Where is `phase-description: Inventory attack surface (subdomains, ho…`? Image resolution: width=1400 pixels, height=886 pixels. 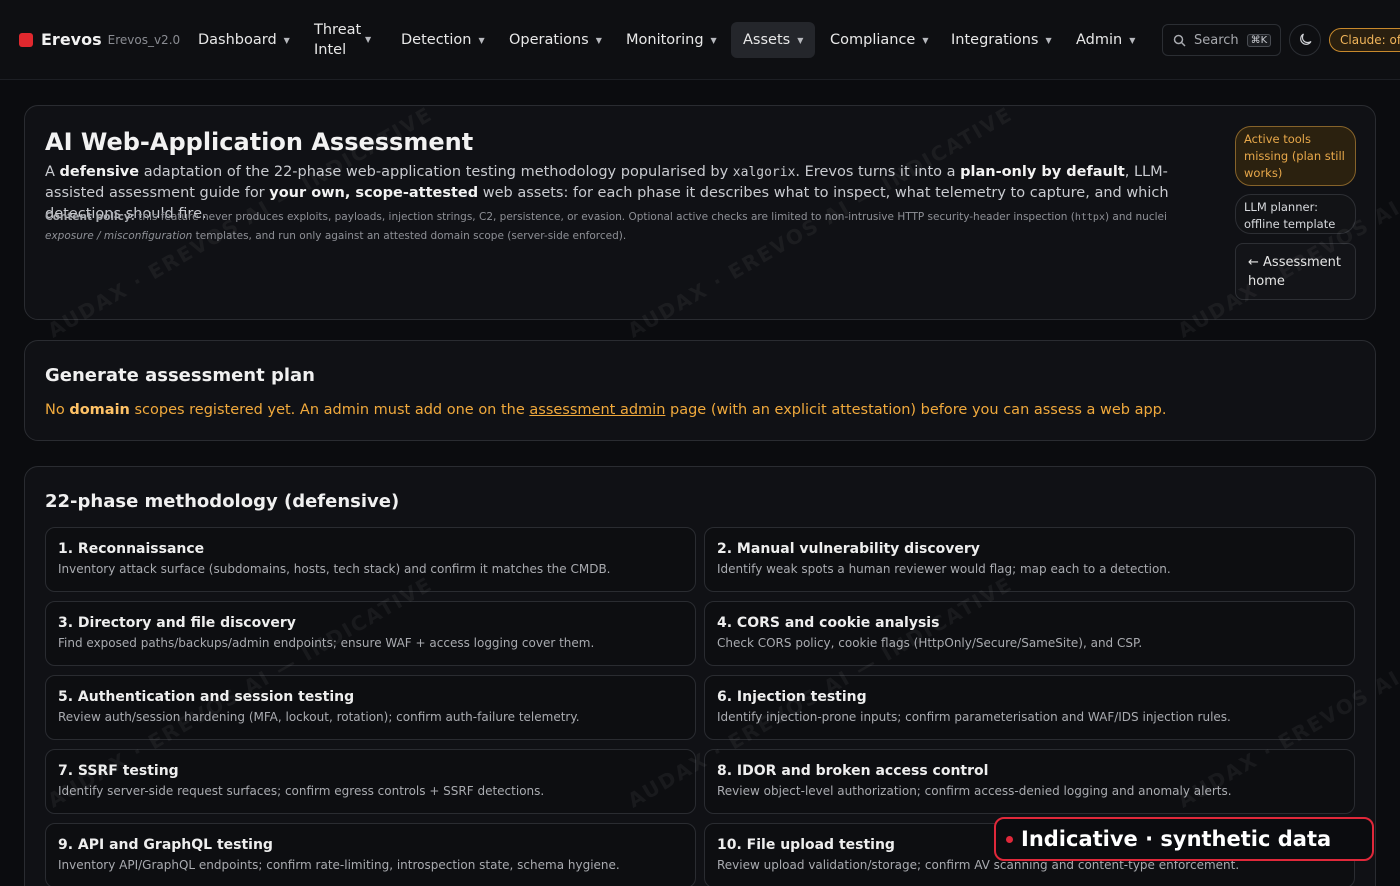 phase-description: Inventory attack surface (subdomains, ho… is located at coordinates (334, 569).